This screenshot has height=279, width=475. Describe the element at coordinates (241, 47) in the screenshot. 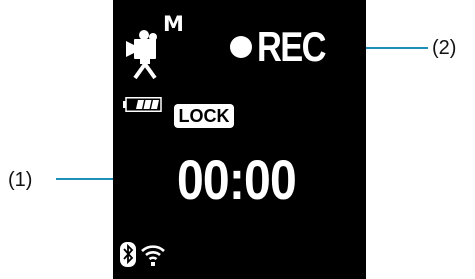

I see `record-dot-icon` at that location.